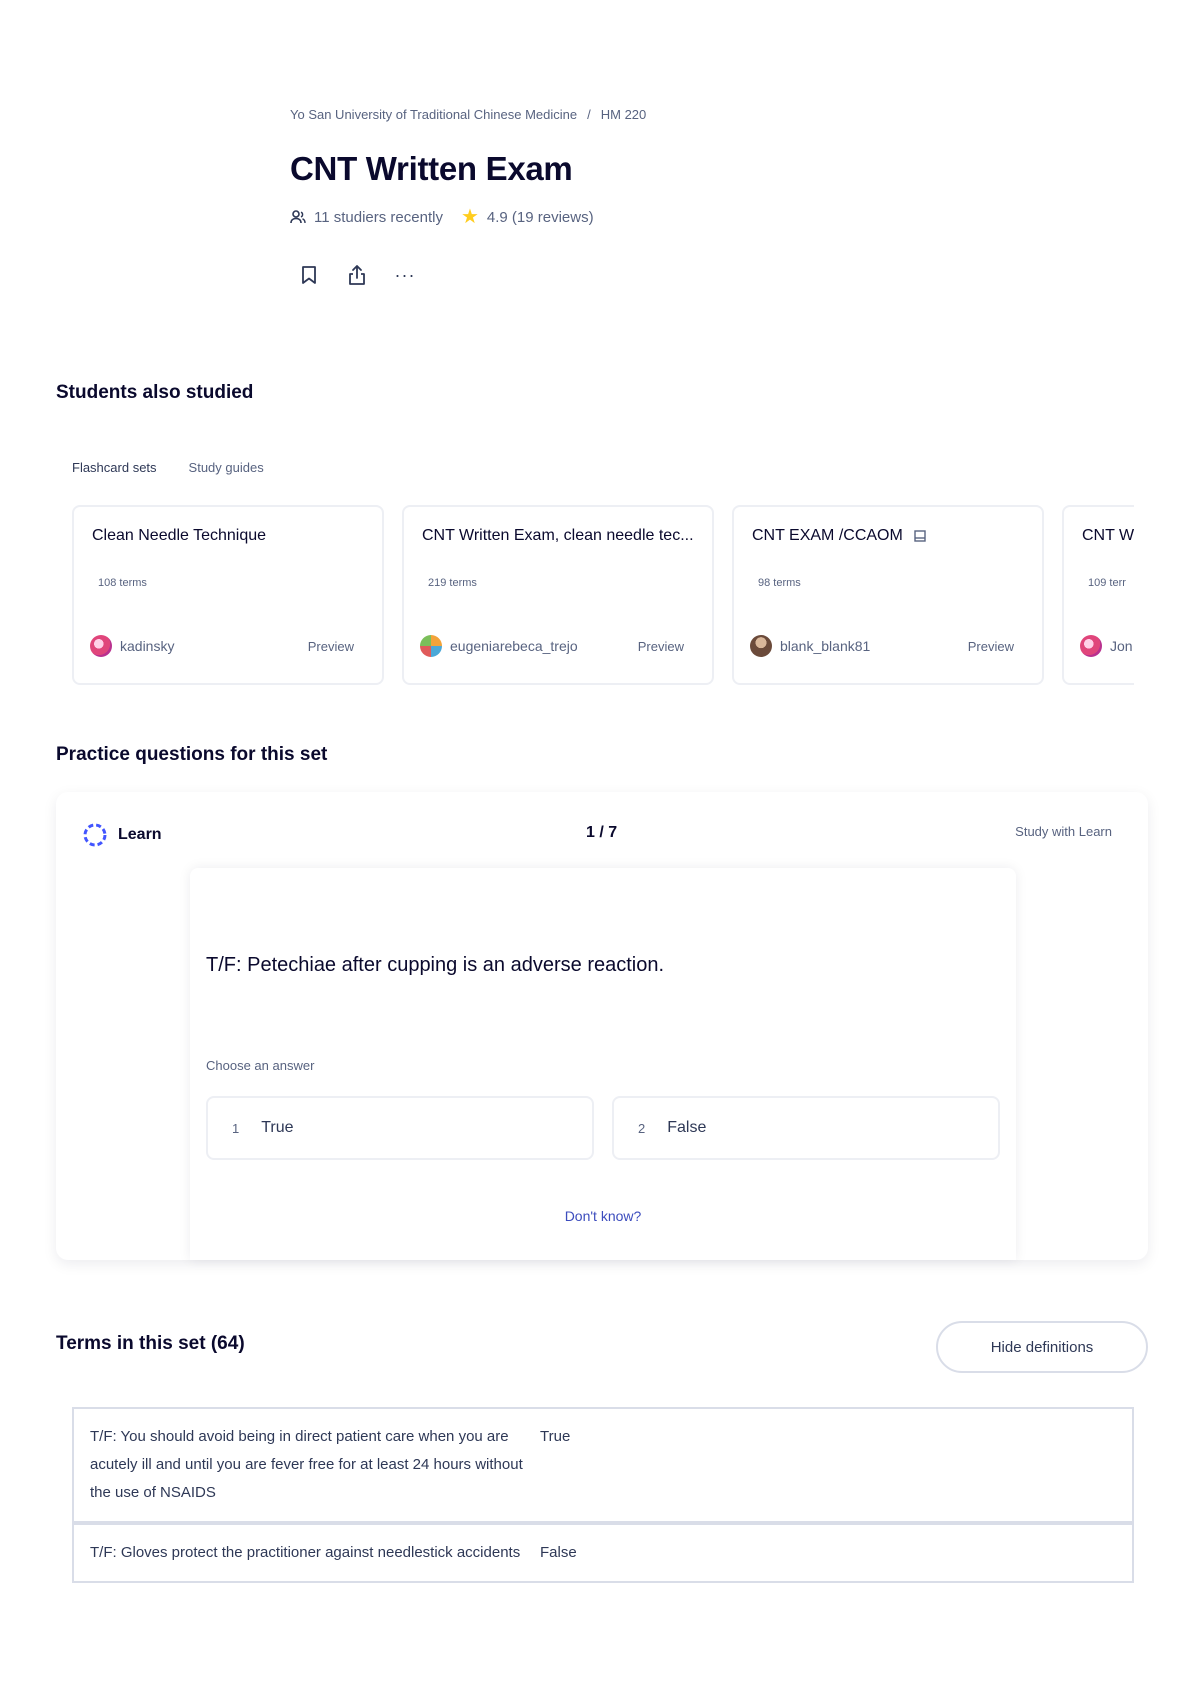  I want to click on answer-options: 1 True 2 False, so click(603, 1128).